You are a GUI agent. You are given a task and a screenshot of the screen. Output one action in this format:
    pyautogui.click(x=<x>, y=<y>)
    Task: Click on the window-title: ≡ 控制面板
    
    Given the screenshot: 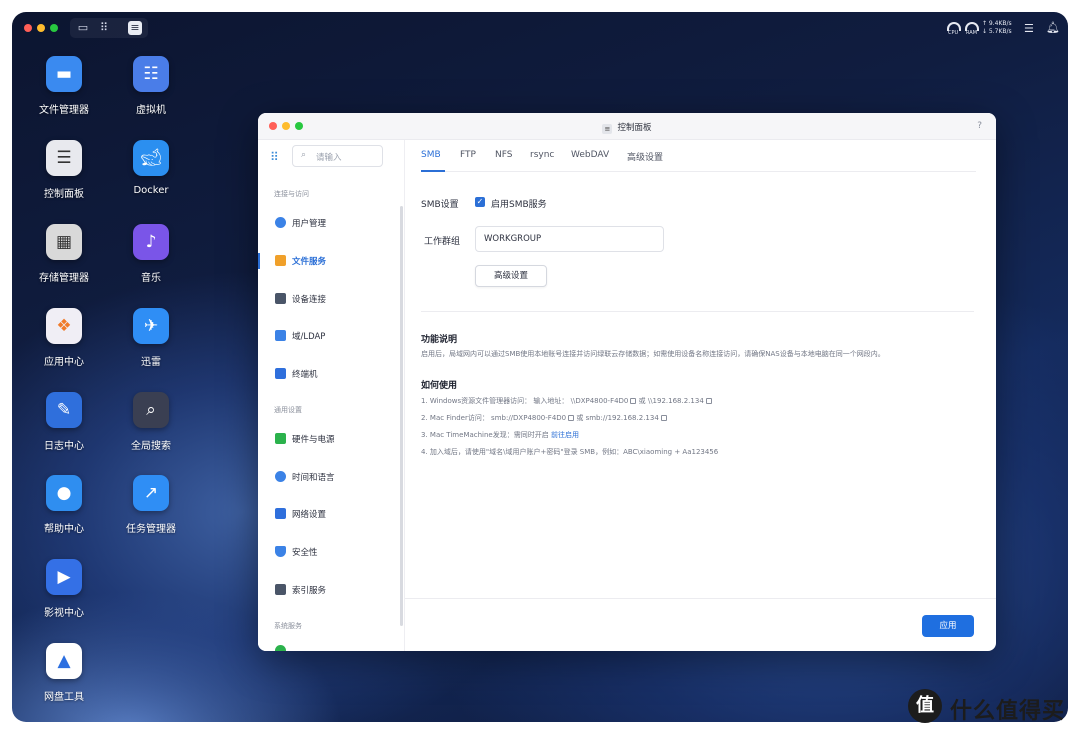 What is the action you would take?
    pyautogui.click(x=627, y=127)
    